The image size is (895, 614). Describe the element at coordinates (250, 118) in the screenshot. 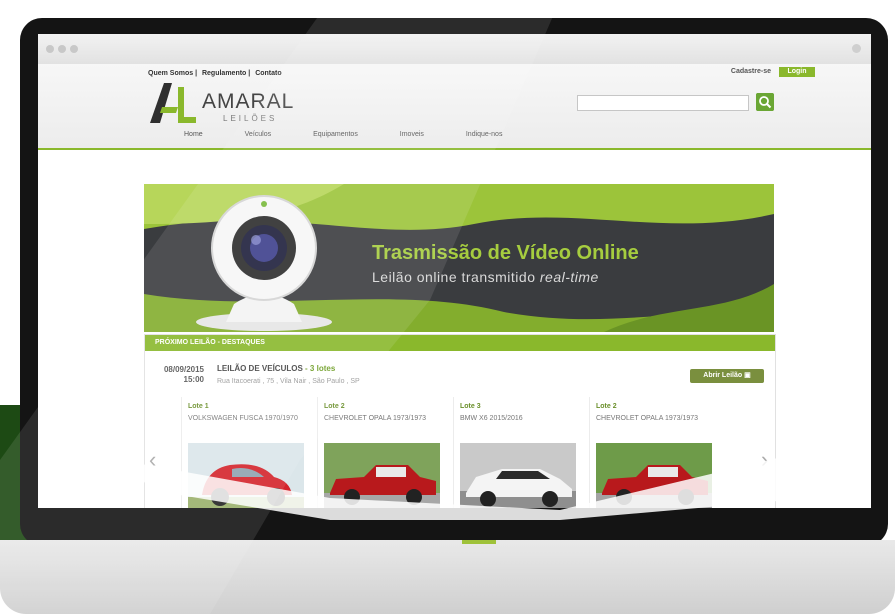

I see `logo-subtitle: LEILÕES` at that location.